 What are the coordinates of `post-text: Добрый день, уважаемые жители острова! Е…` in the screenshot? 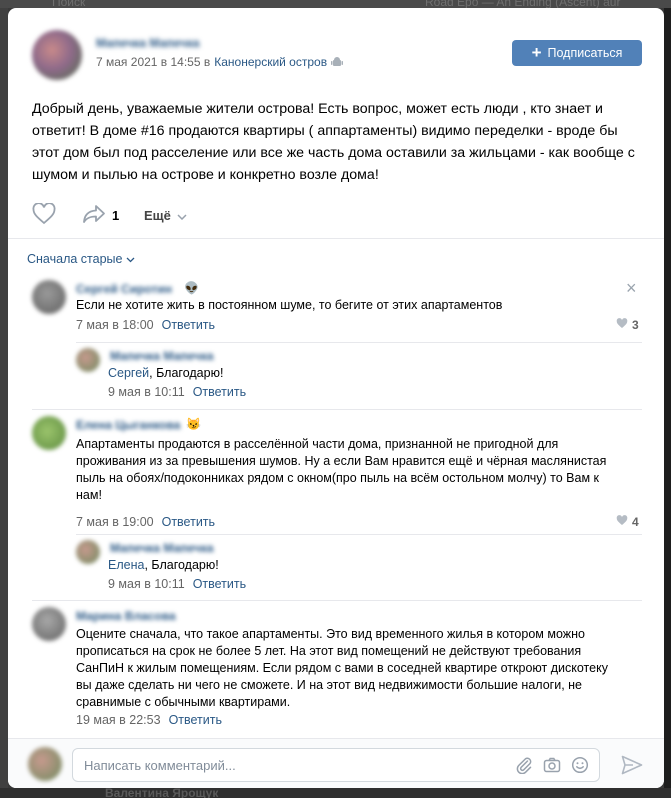 It's located at (333, 142).